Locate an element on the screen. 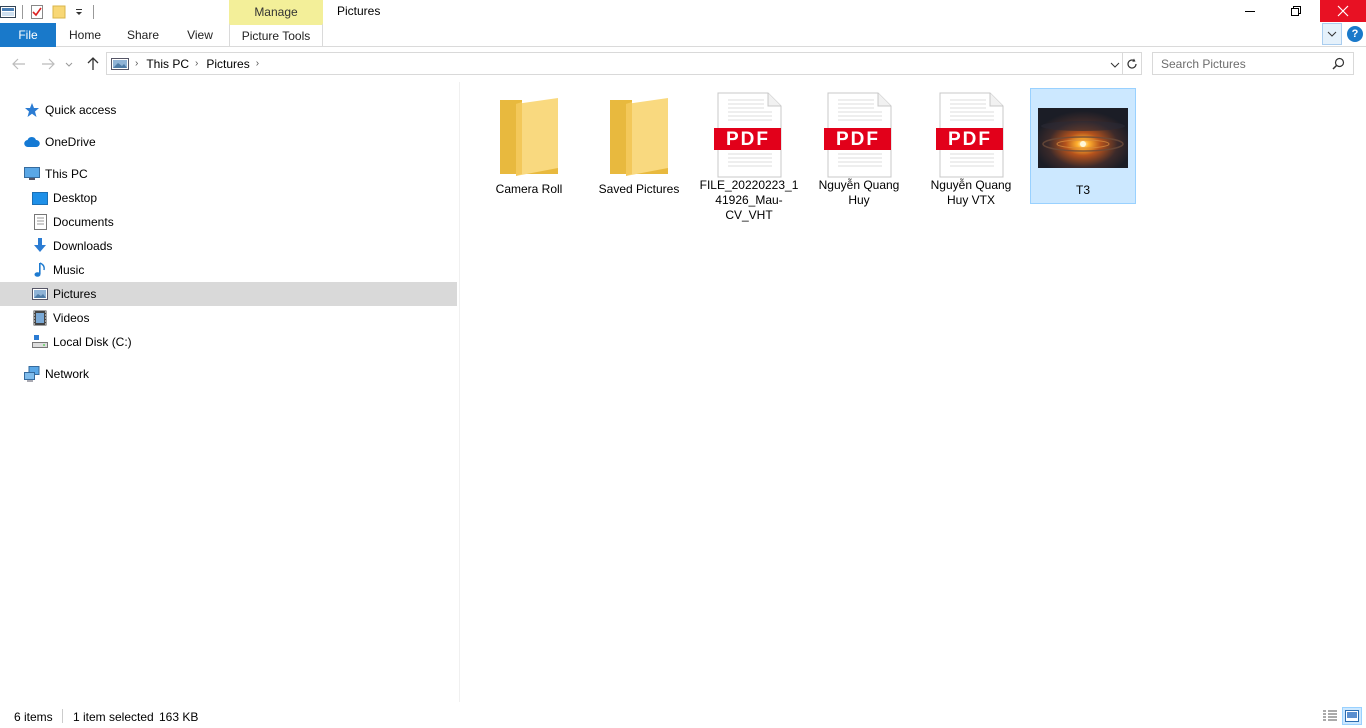 This screenshot has width=1366, height=728. ribbon-tabs: File Home Share View Picture Tools ? is located at coordinates (683, 35).